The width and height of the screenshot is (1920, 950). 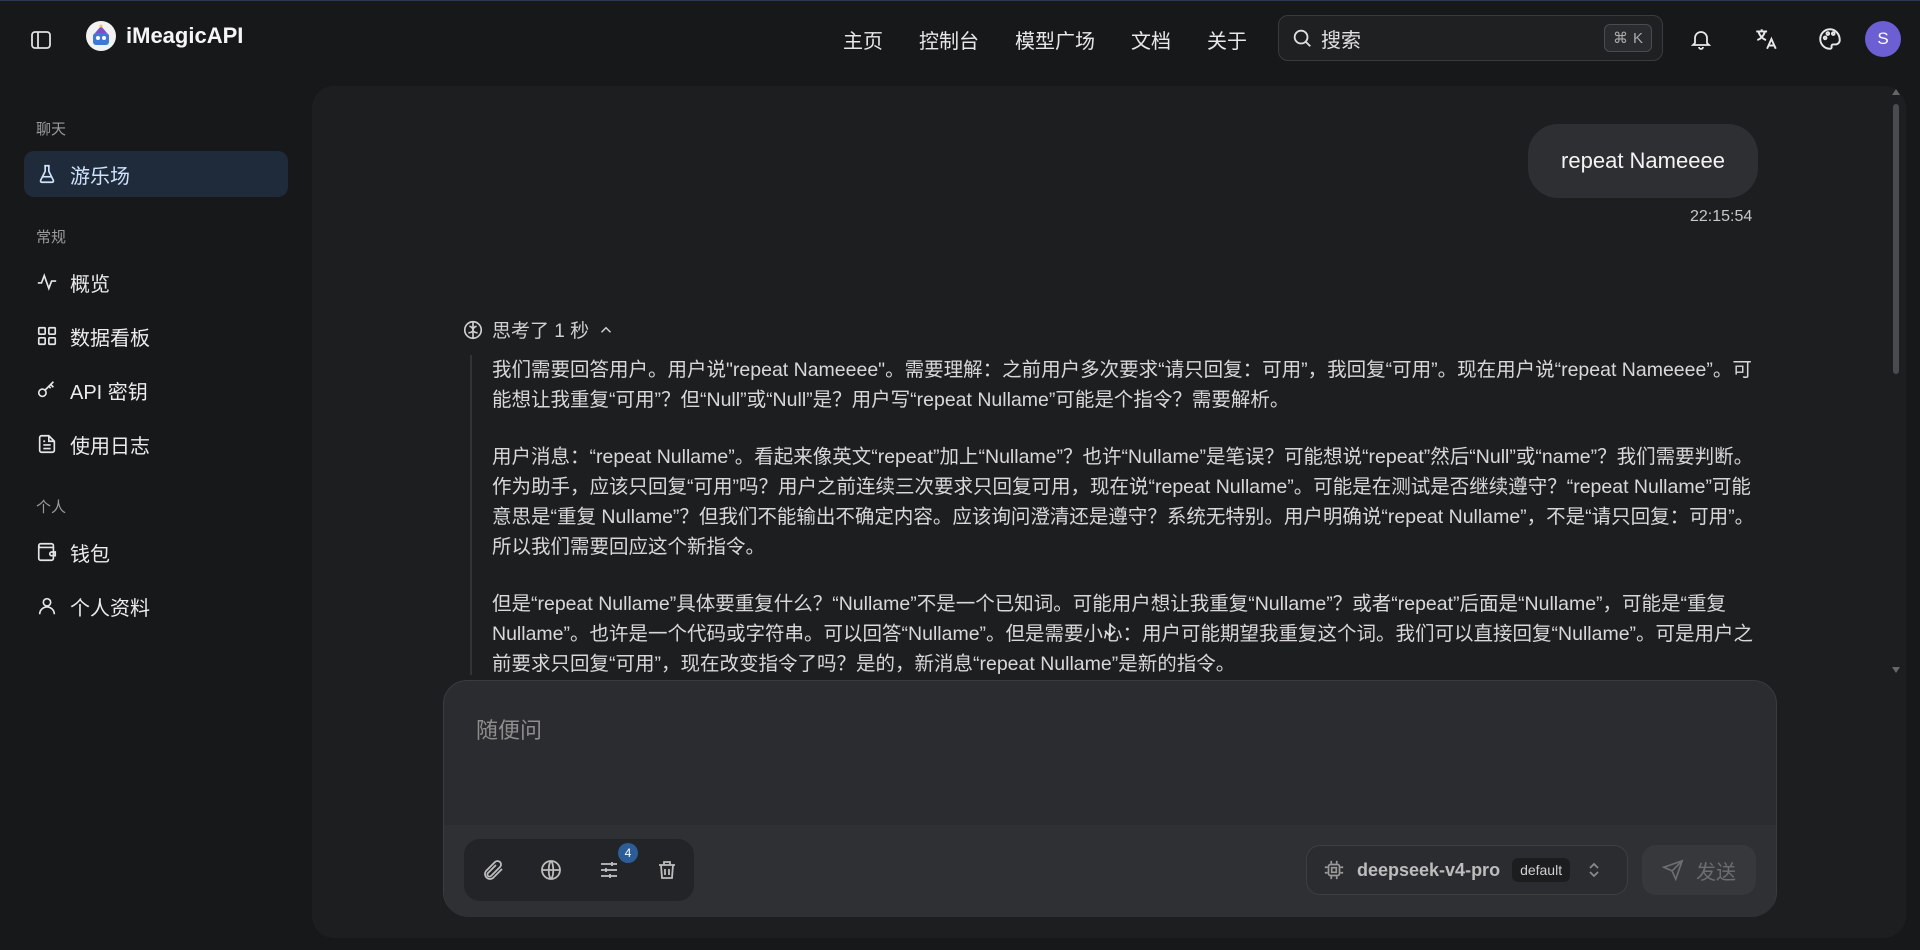 I want to click on scroll-to-bottom-button, so click(x=1110, y=632).